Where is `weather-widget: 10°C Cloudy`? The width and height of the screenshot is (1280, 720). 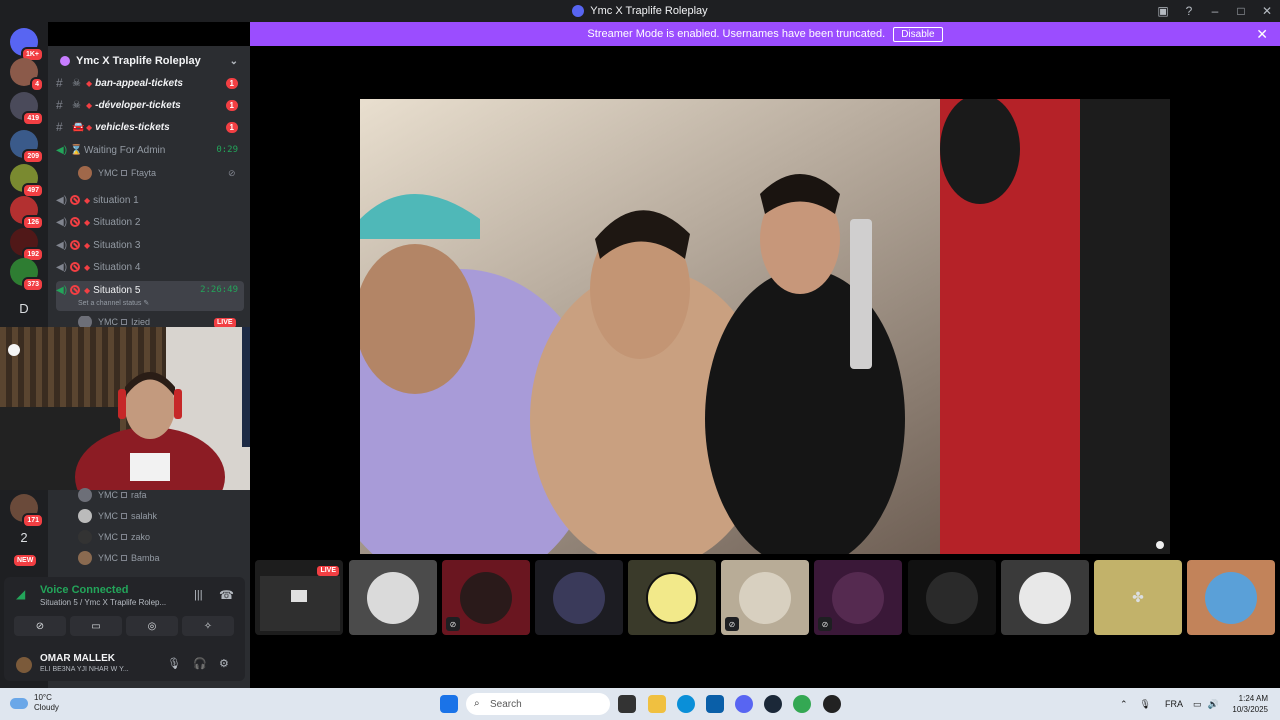
weather-widget: 10°C Cloudy is located at coordinates (34, 703).